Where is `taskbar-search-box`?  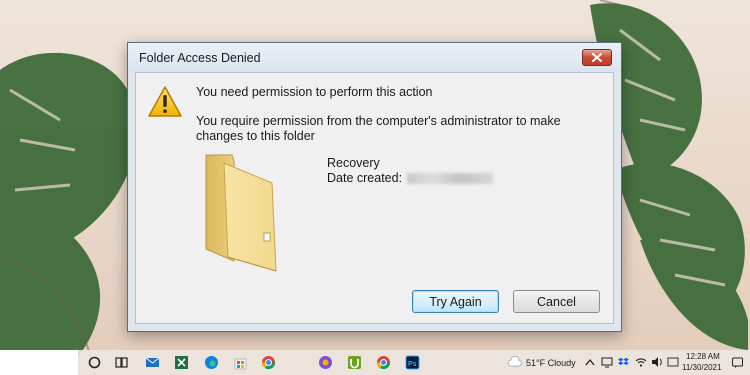
taskbar-search-box is located at coordinates (39, 362).